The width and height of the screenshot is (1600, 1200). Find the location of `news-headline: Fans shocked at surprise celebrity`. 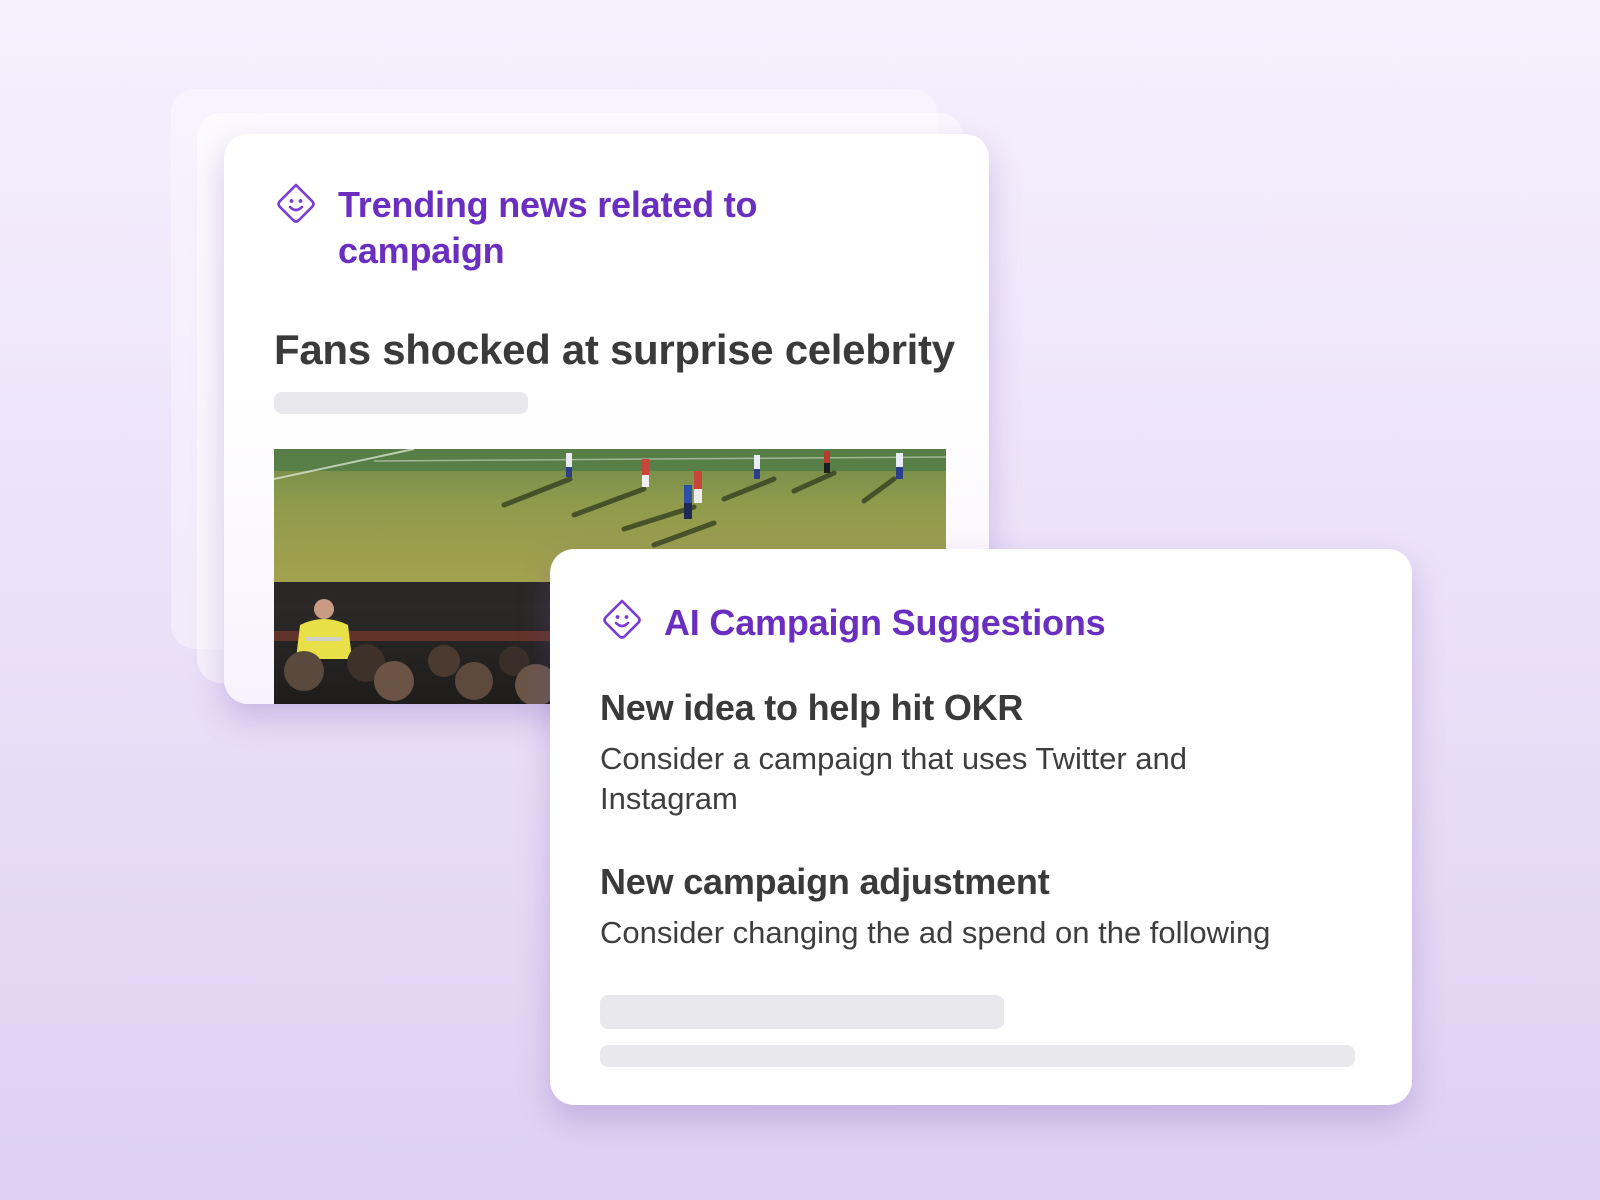

news-headline: Fans shocked at surprise celebrity is located at coordinates (614, 350).